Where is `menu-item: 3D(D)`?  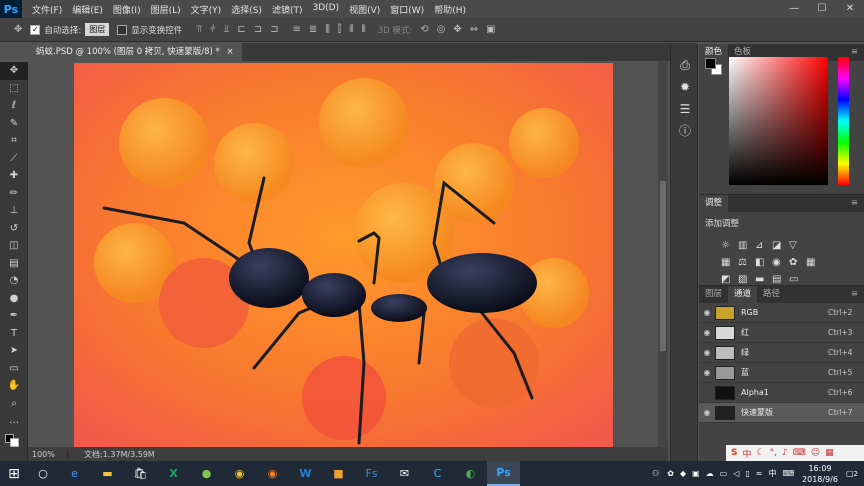
menu-item: 3D(D) is located at coordinates (325, 9).